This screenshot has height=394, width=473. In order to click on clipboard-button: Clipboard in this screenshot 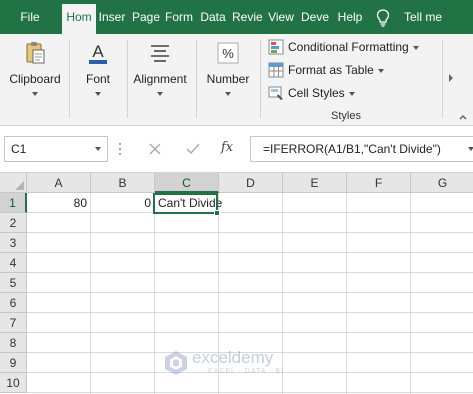, I will do `click(35, 68)`.